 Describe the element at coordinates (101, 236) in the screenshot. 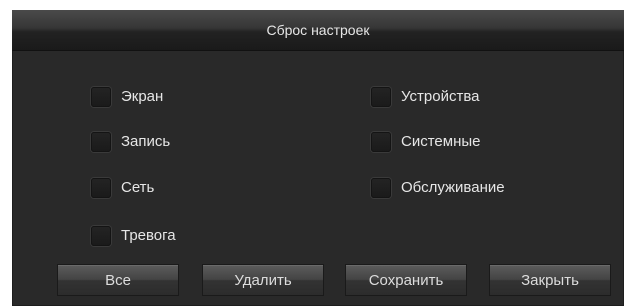

I see `checkbox-alarm` at that location.